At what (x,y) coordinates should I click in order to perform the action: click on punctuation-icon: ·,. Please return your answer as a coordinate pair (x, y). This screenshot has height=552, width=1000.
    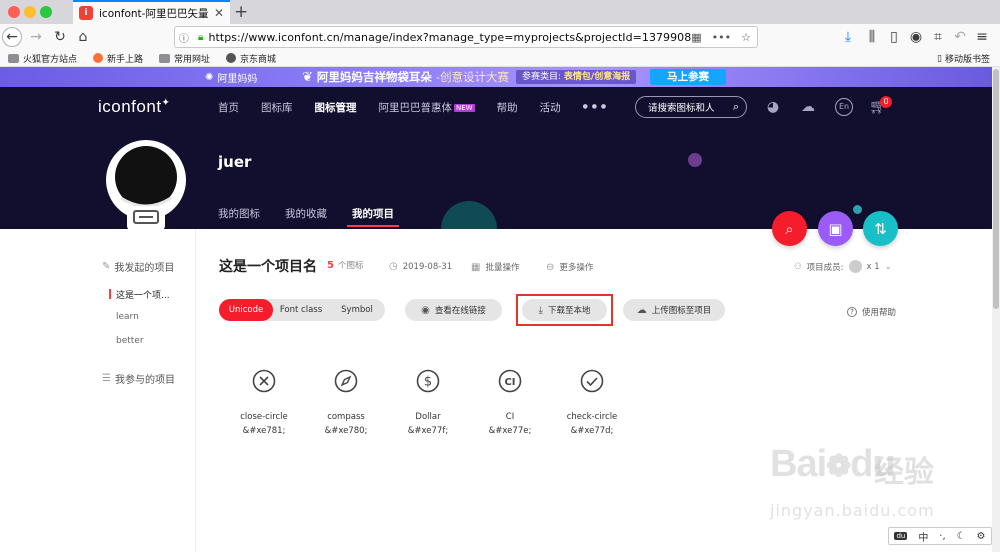
    Looking at the image, I should click on (942, 536).